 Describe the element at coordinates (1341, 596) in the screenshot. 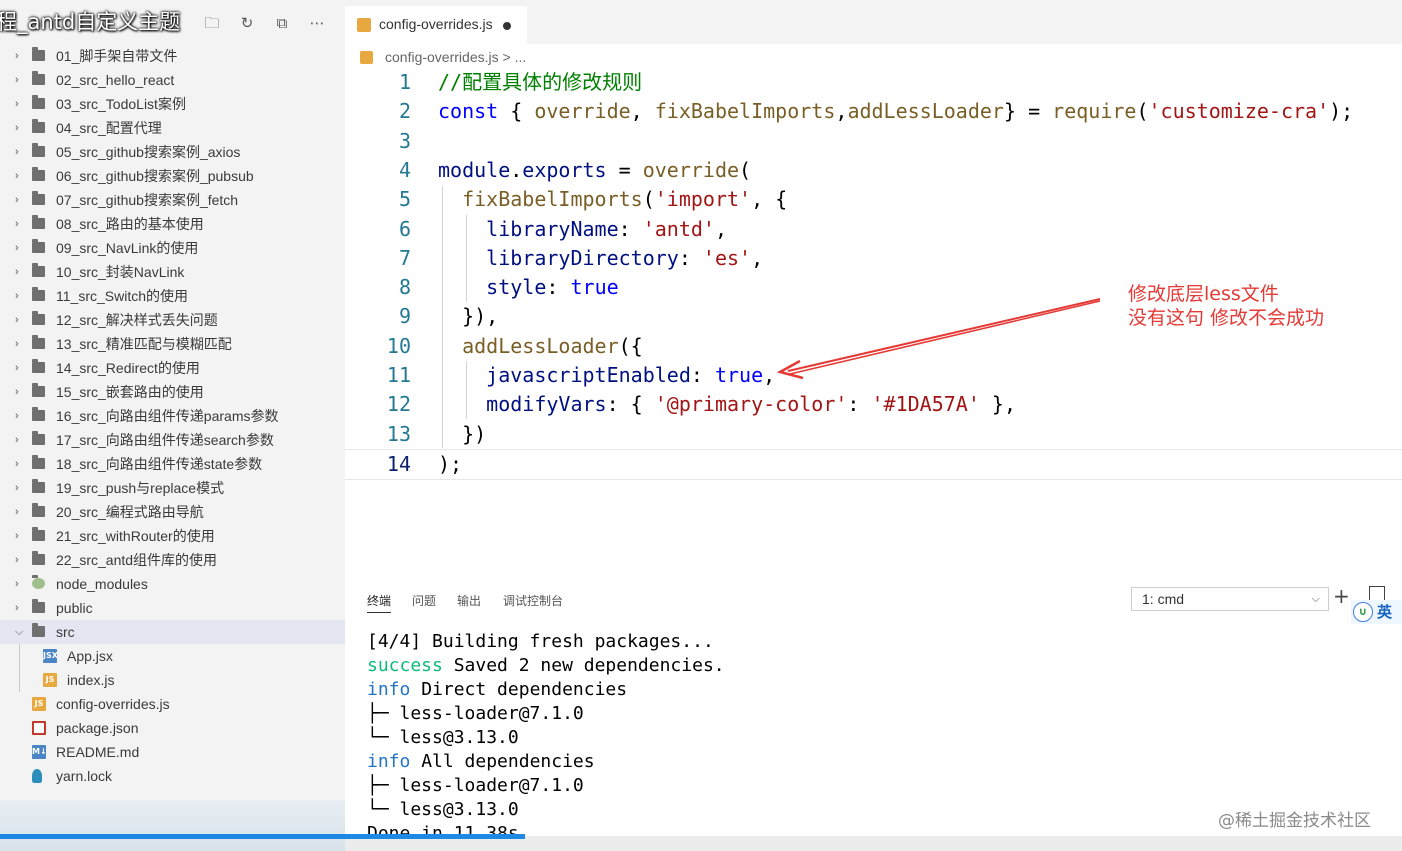

I see `new-terminal-button: +` at that location.